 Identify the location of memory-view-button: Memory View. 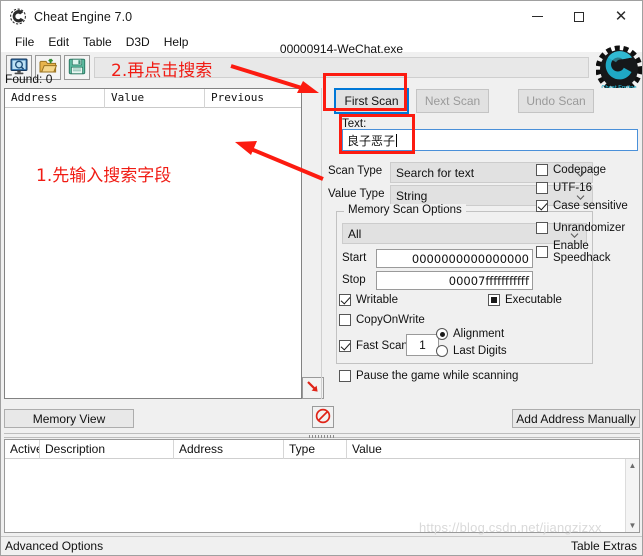
(69, 418).